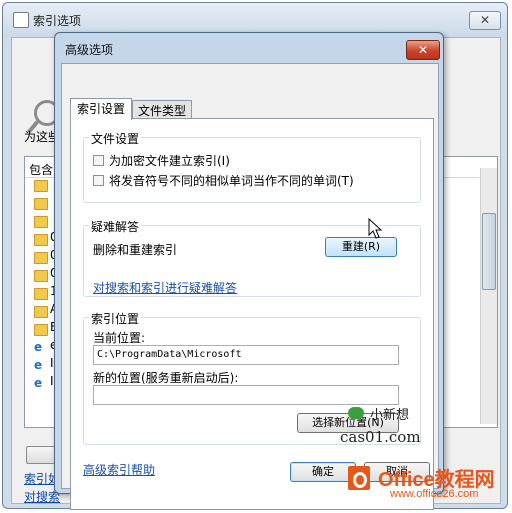 This screenshot has height=513, width=512. What do you see at coordinates (115, 318) in the screenshot?
I see `index-location-title: 索引位置` at bounding box center [115, 318].